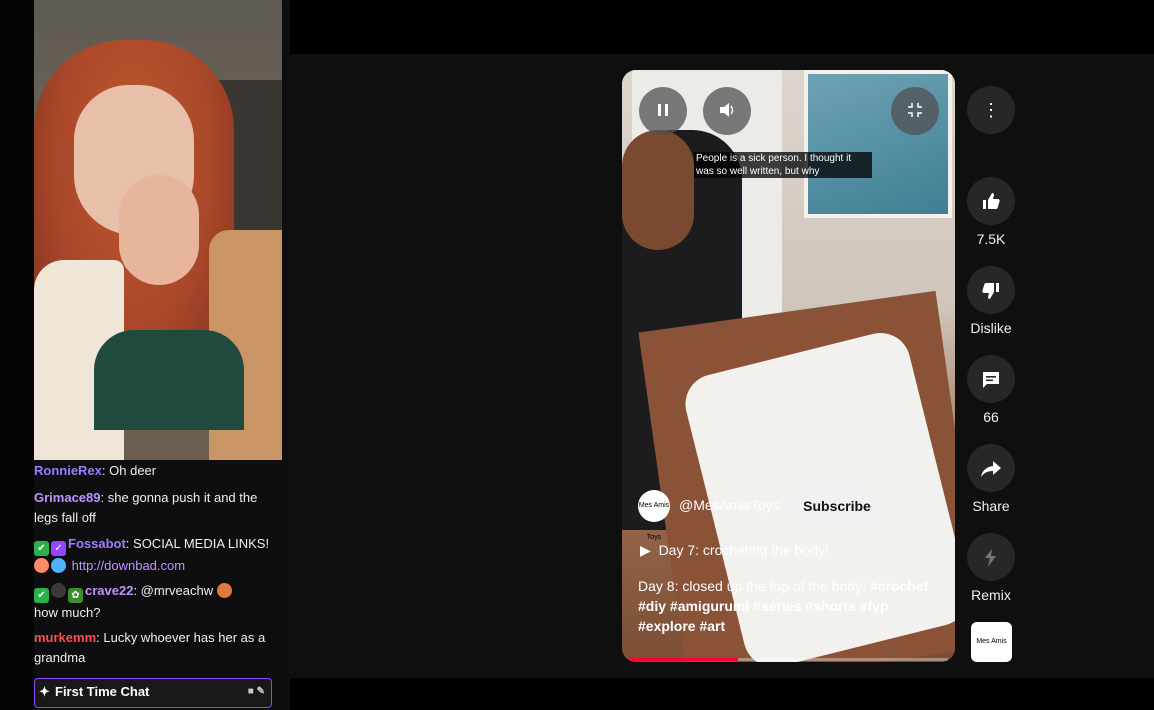 The height and width of the screenshot is (710, 1154). I want to click on share-button, so click(991, 468).